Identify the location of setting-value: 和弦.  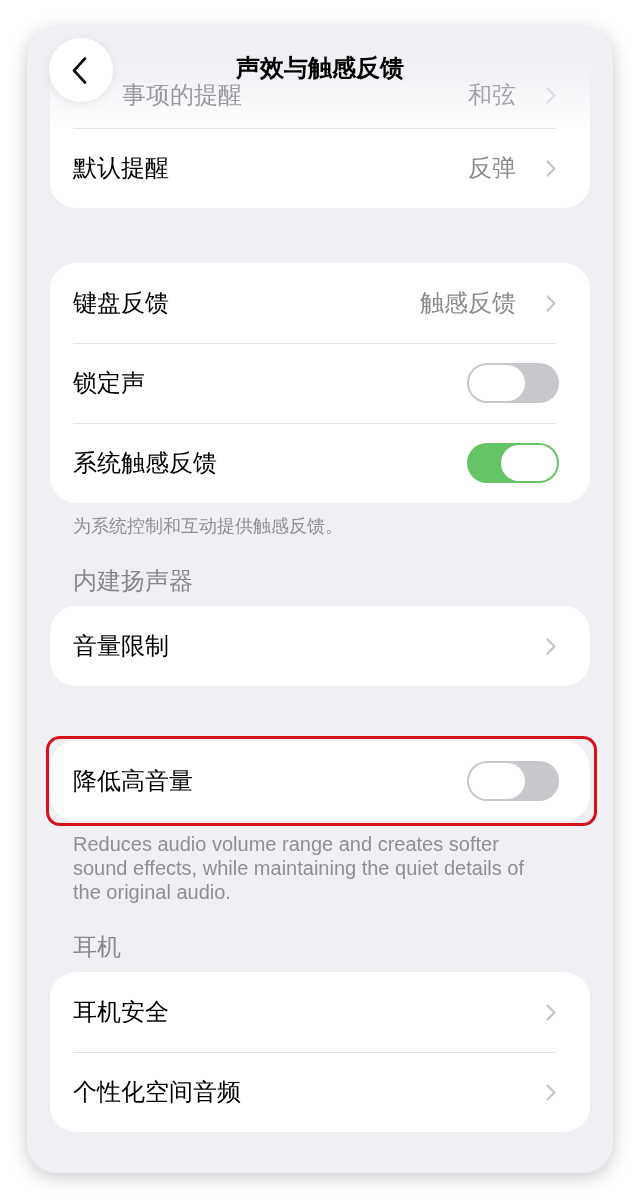
(492, 95).